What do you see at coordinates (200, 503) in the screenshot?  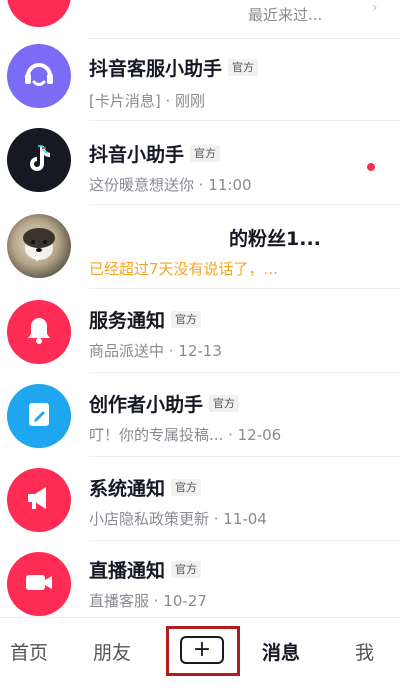 I see `message-item: 系统通知 官方 小店隐私政策更新 · 11-04` at bounding box center [200, 503].